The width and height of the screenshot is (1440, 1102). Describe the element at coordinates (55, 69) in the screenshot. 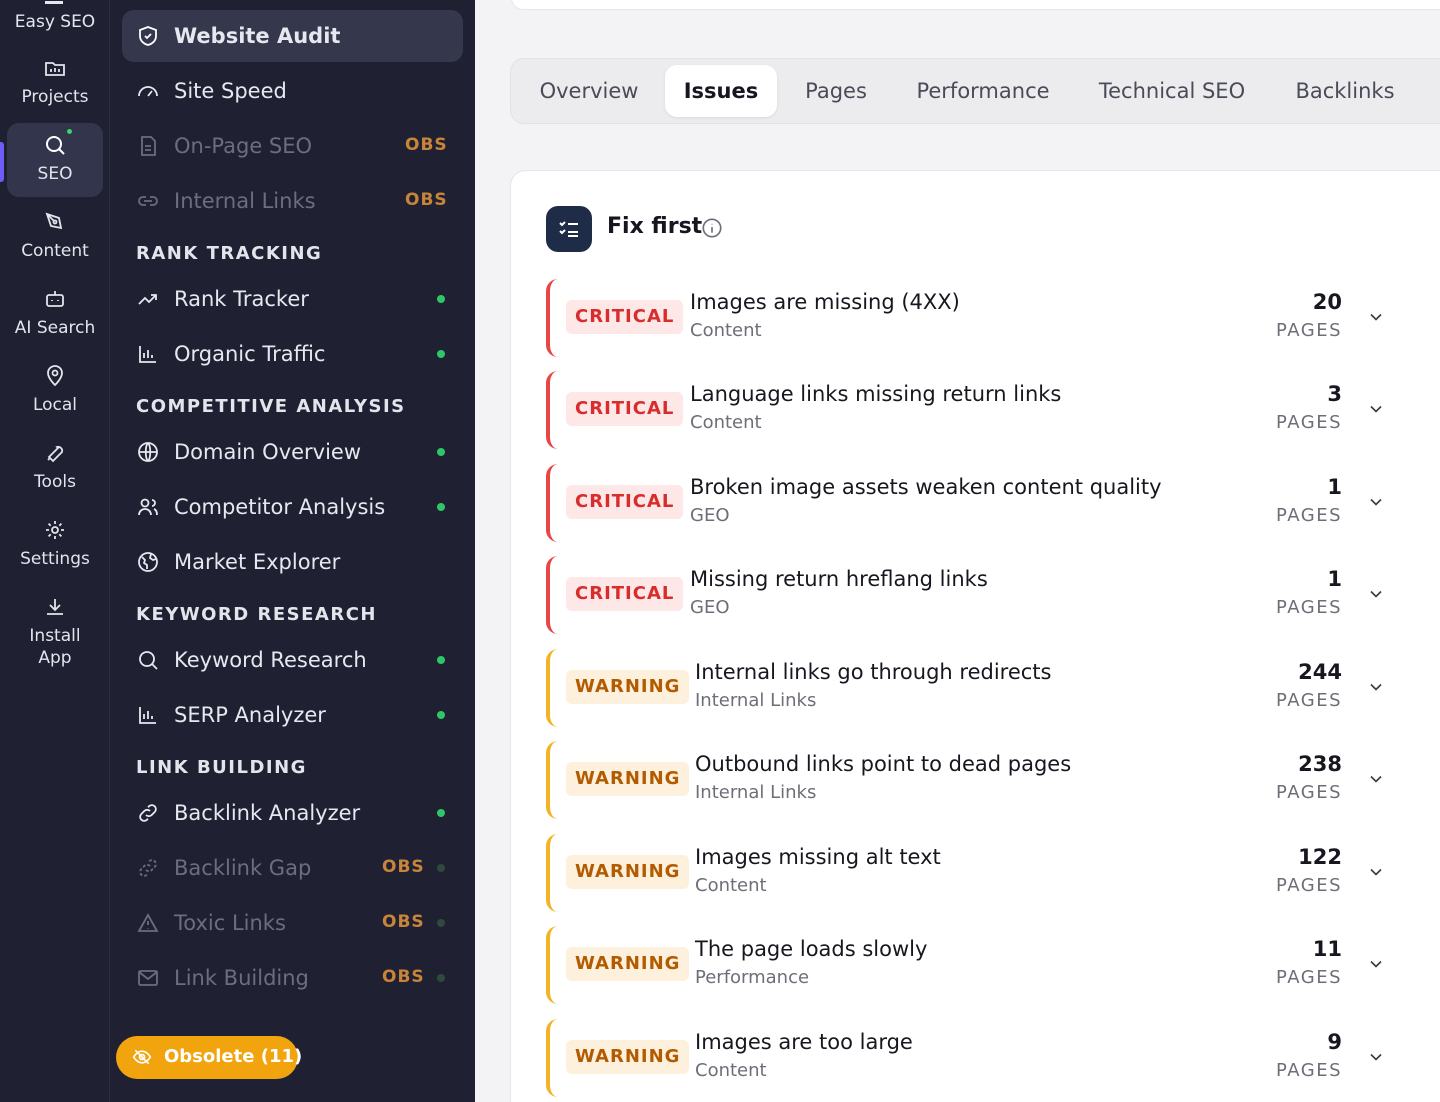

I see `projects-icon` at that location.